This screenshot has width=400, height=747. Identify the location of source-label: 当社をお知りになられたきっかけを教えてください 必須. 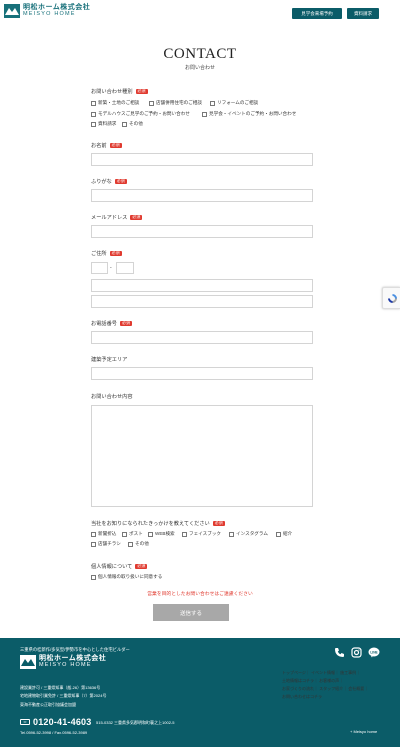
(158, 523).